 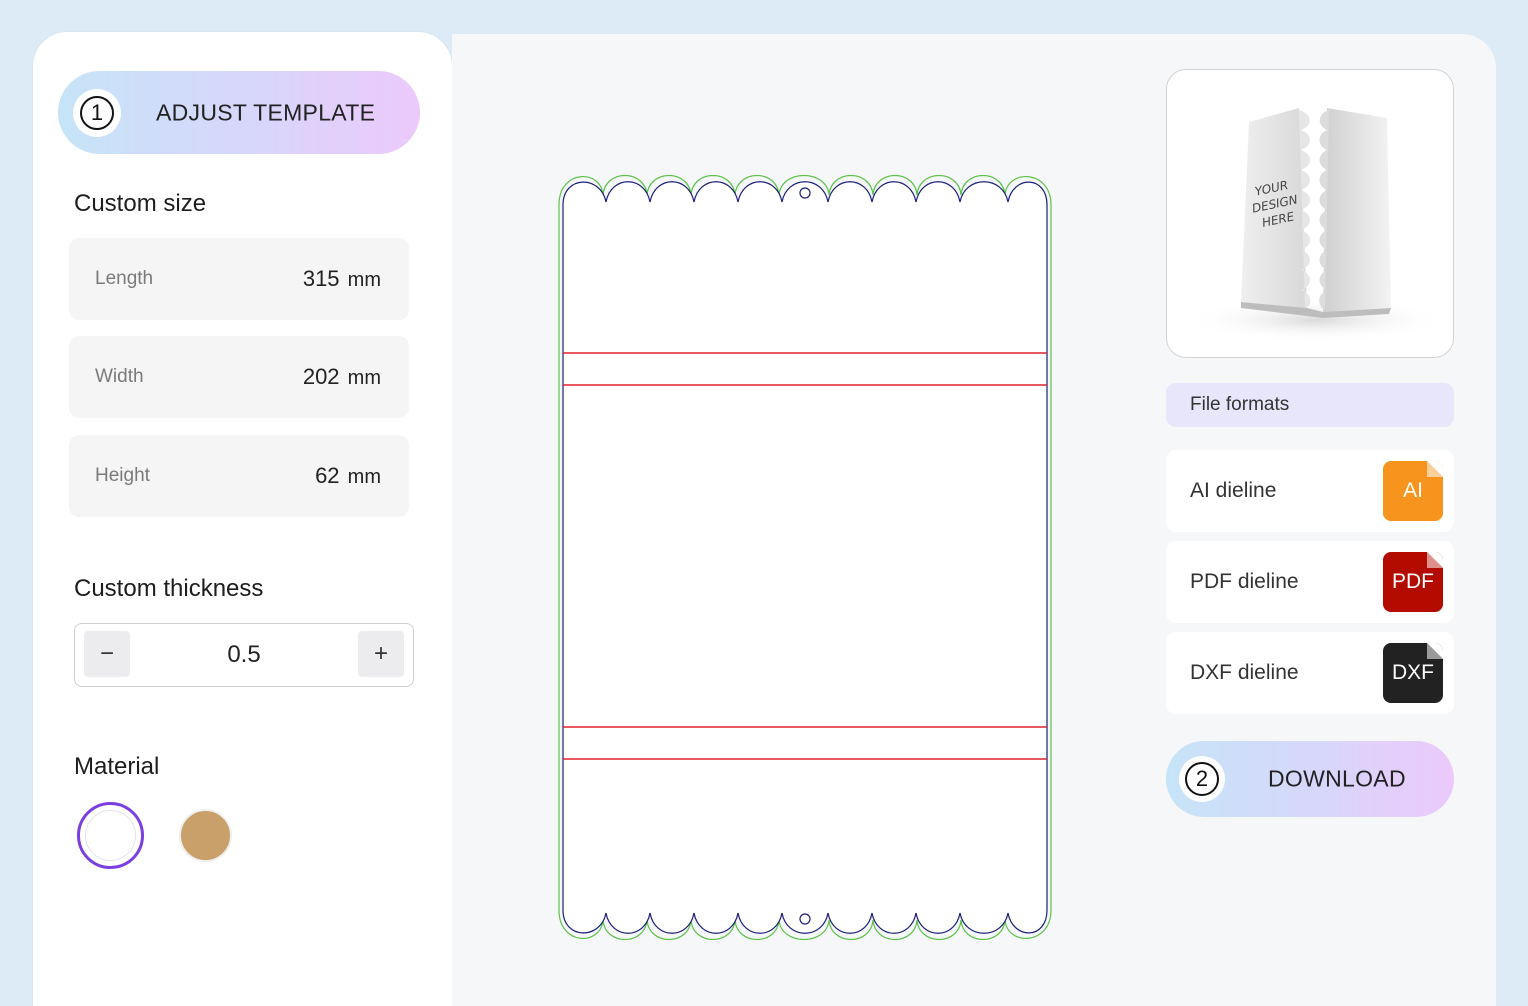 I want to click on dxf-dieline-option: DXF dieline DXF, so click(x=1310, y=673).